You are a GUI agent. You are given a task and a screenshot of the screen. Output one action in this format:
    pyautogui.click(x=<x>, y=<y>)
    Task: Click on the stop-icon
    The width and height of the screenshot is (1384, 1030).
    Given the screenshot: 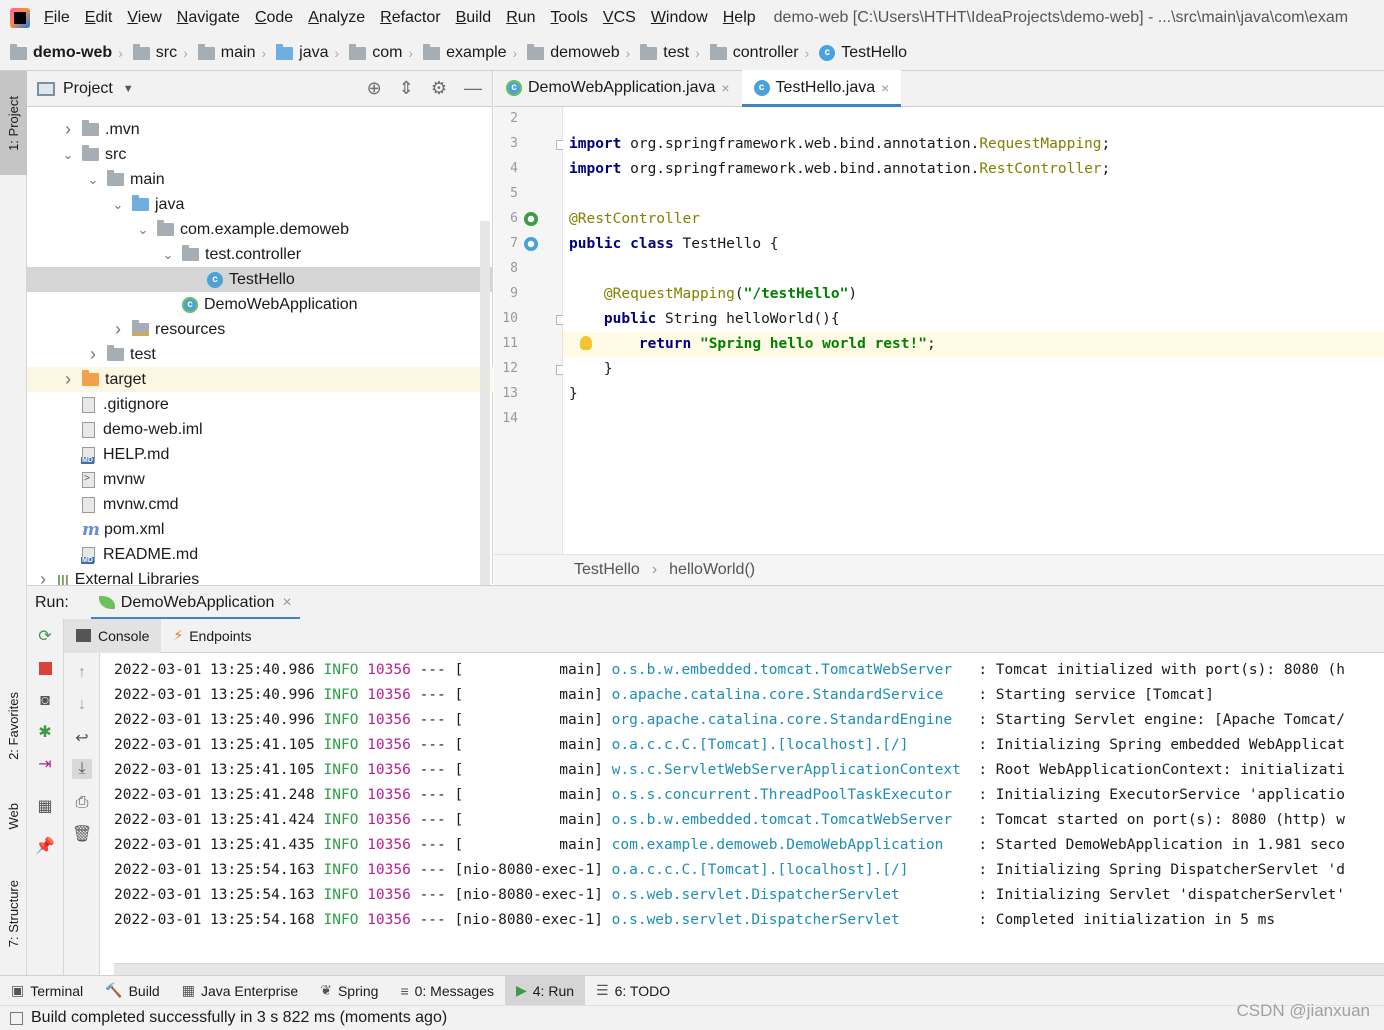 What is the action you would take?
    pyautogui.click(x=45, y=669)
    